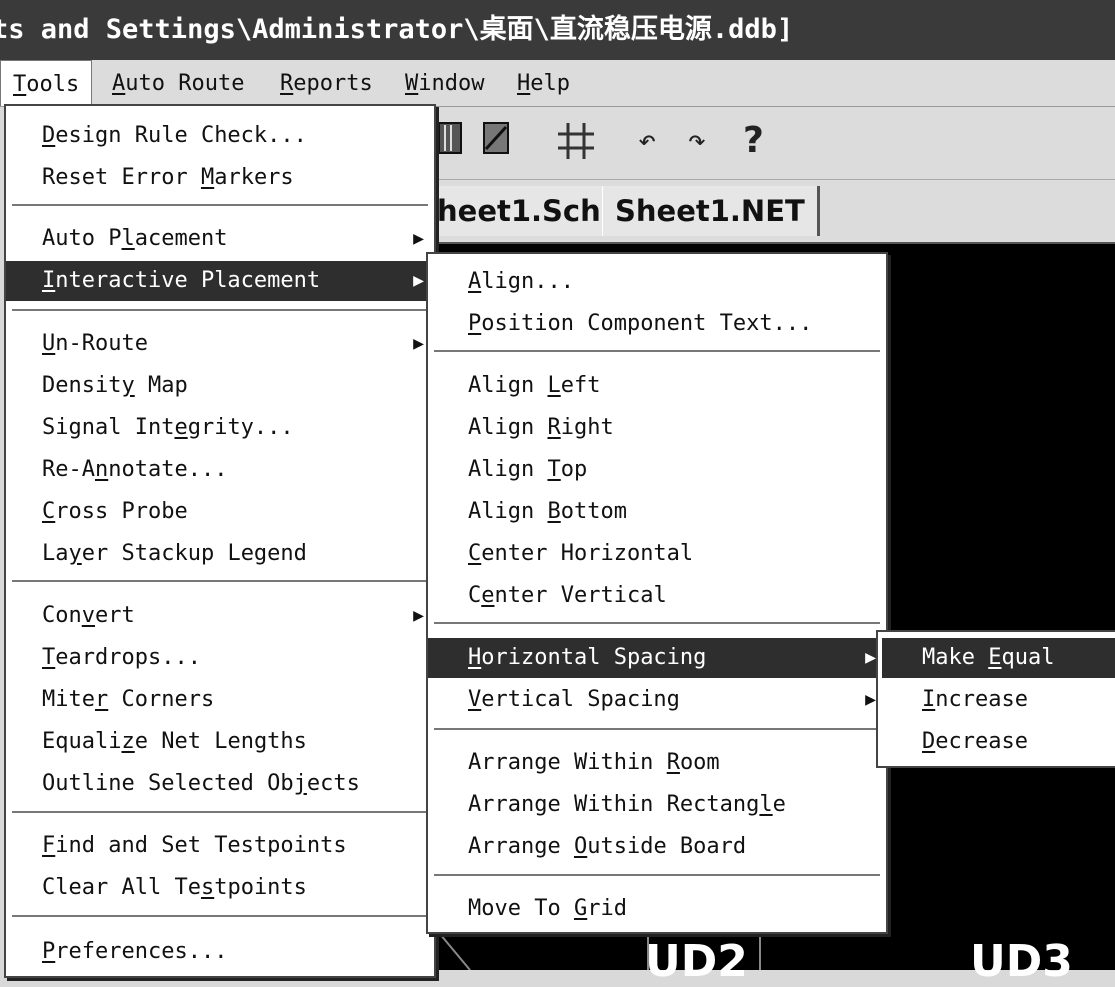 The width and height of the screenshot is (1115, 987). I want to click on menu-item-clear-all-testpoints: Clear All Testpoints, so click(220, 888).